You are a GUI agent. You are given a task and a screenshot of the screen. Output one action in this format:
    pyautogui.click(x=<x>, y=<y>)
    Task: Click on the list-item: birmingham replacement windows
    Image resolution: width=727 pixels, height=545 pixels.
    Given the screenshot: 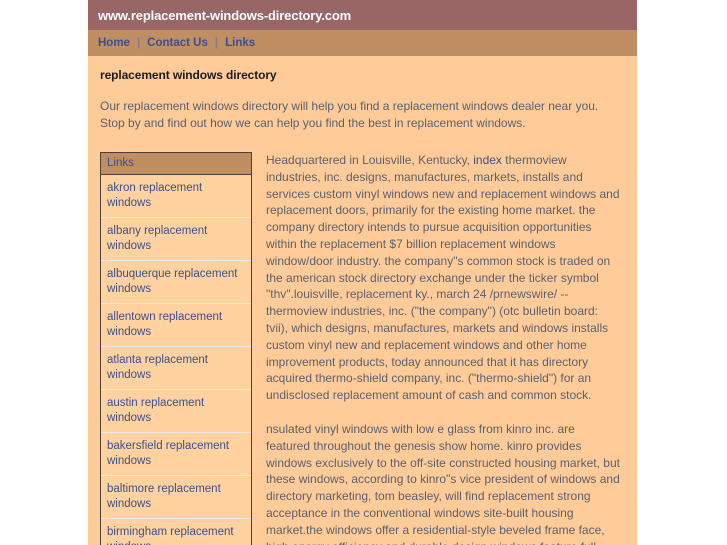 What is the action you would take?
    pyautogui.click(x=176, y=532)
    